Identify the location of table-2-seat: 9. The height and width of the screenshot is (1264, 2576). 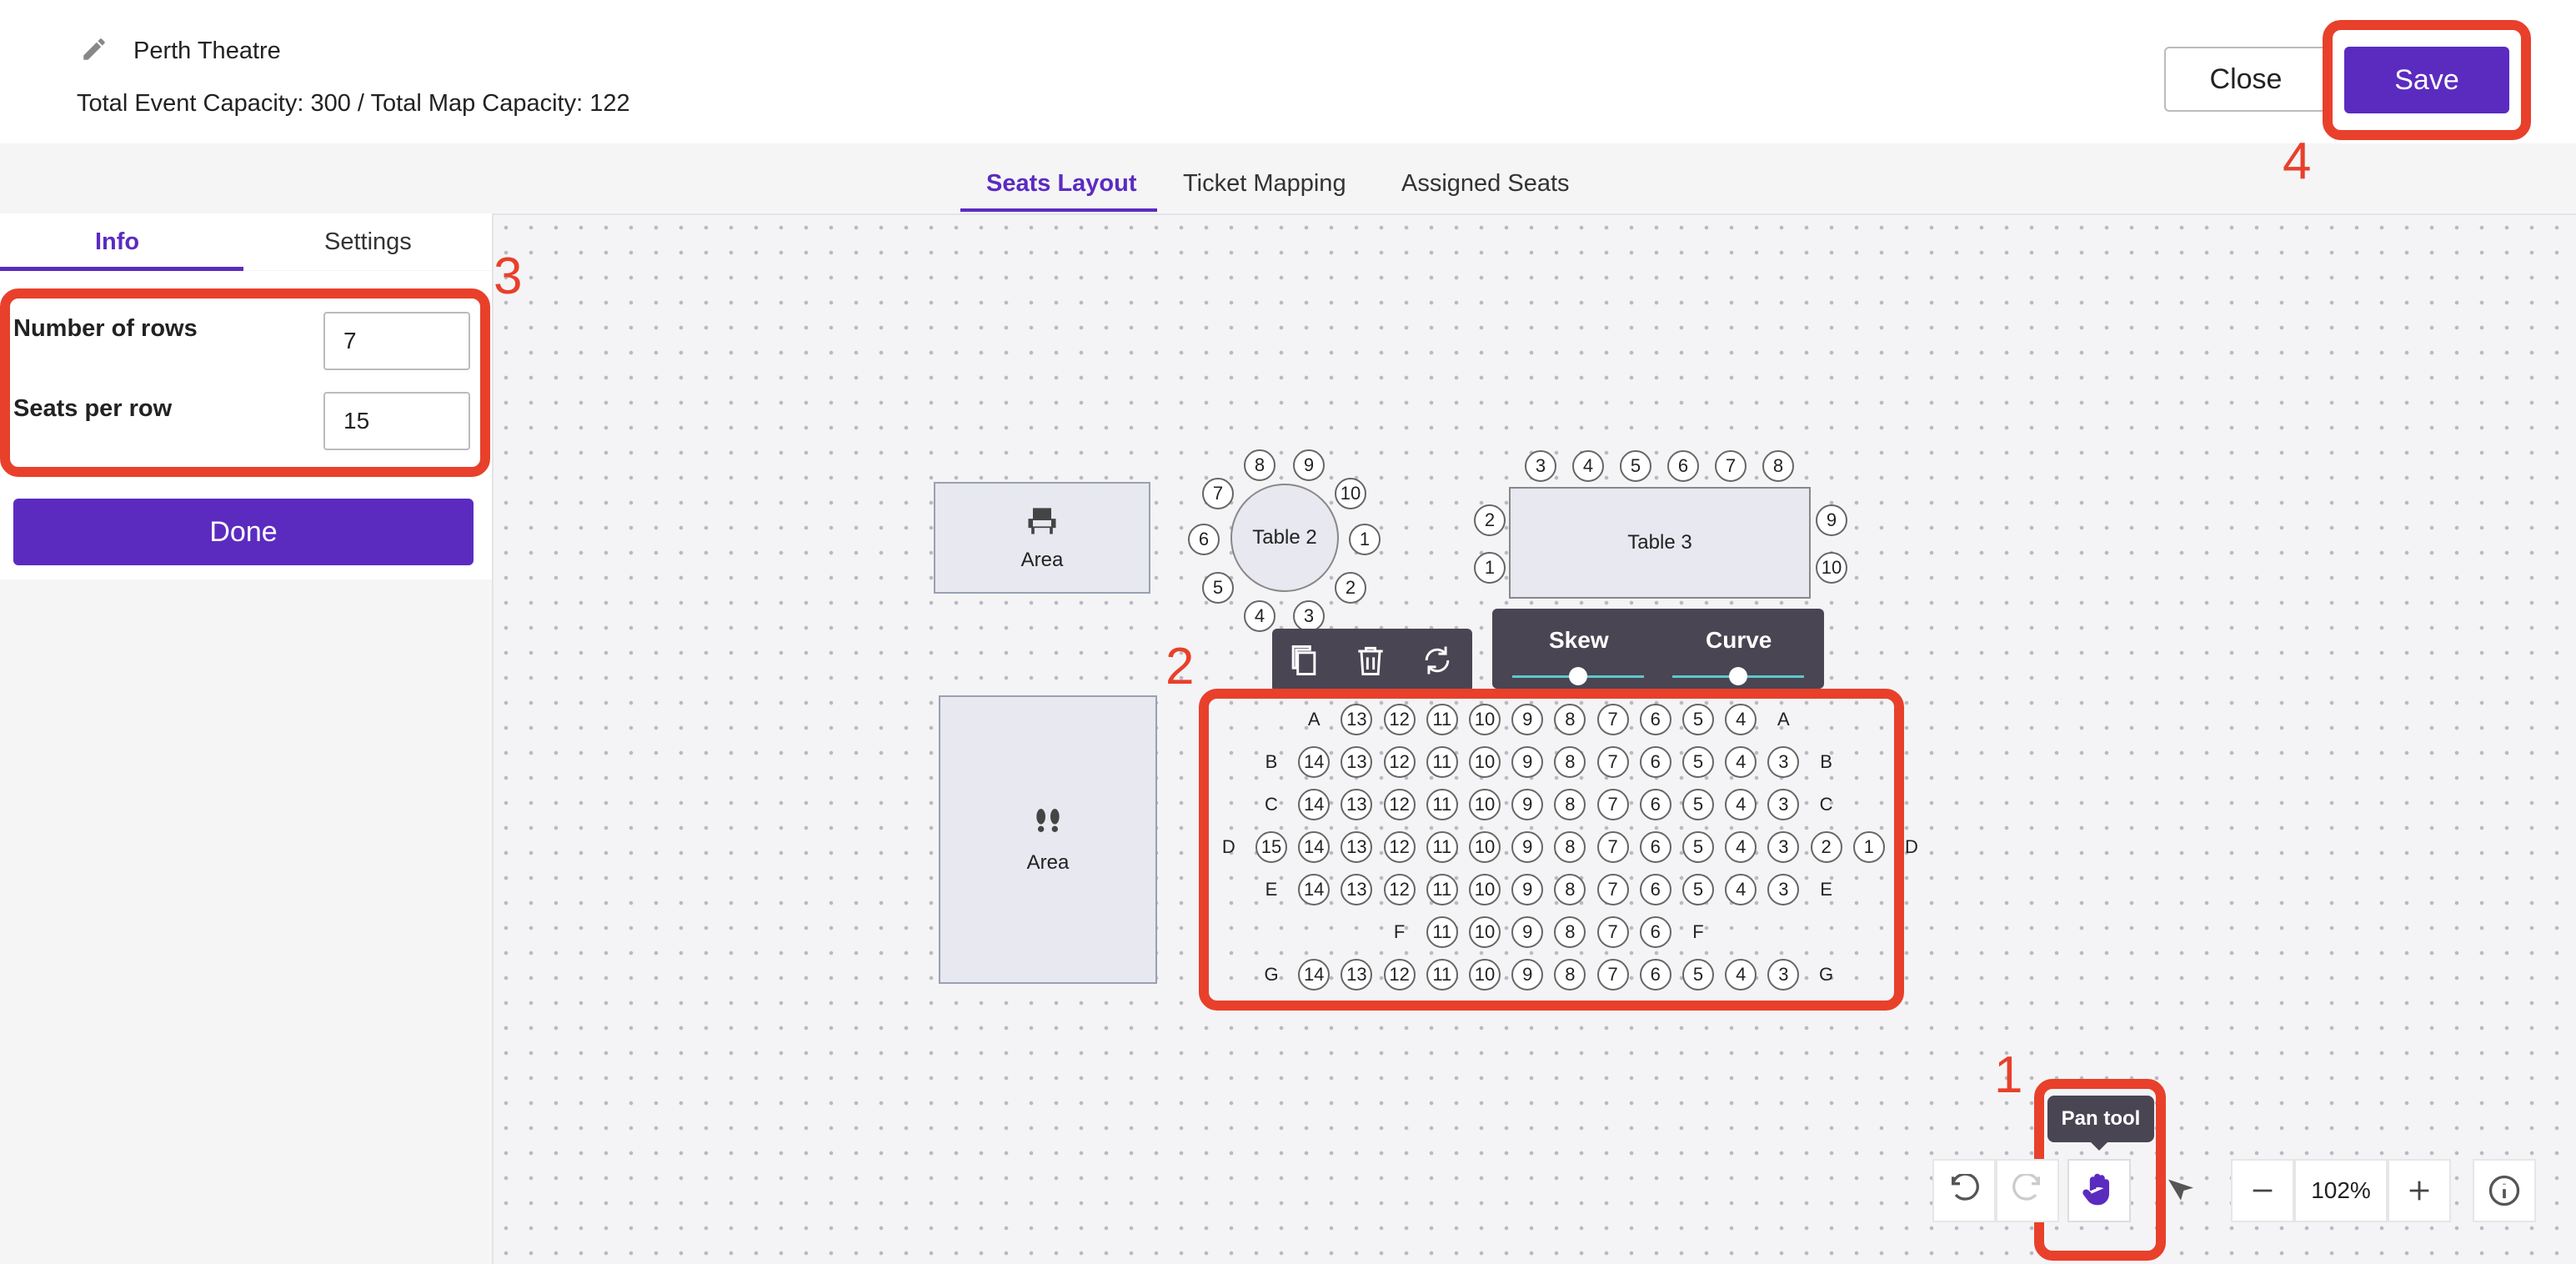
(1309, 465).